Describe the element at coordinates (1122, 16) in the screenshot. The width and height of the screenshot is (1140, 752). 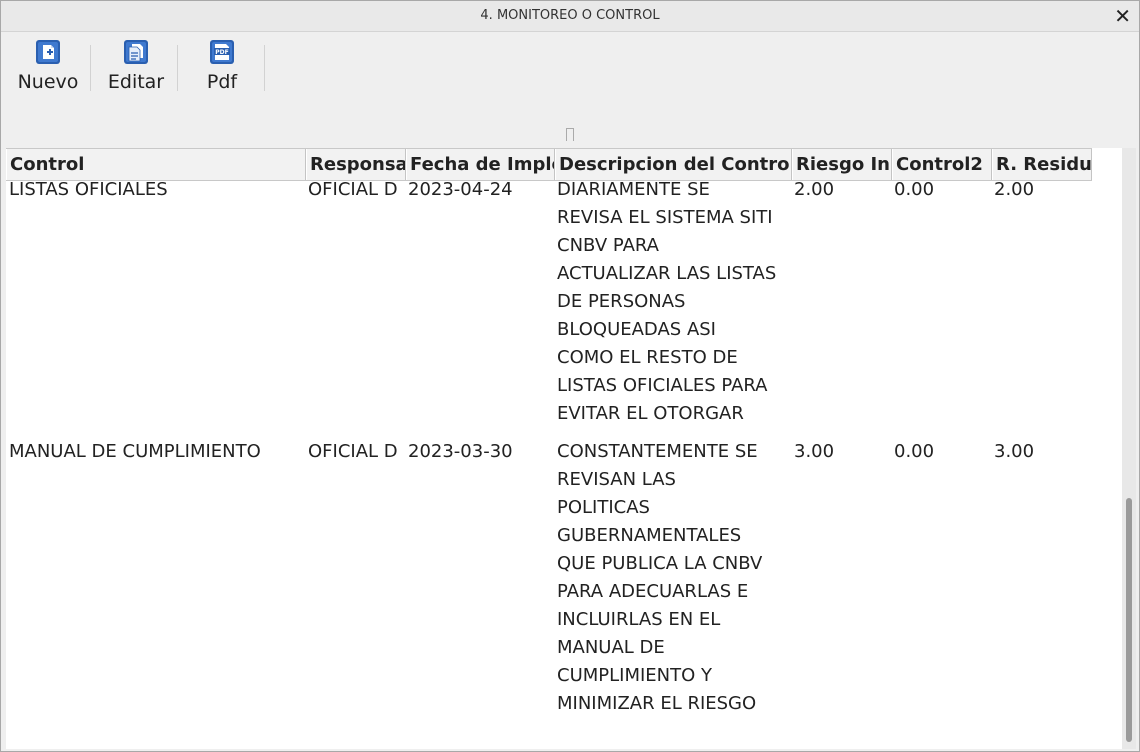
I see `close-icon: ✕` at that location.